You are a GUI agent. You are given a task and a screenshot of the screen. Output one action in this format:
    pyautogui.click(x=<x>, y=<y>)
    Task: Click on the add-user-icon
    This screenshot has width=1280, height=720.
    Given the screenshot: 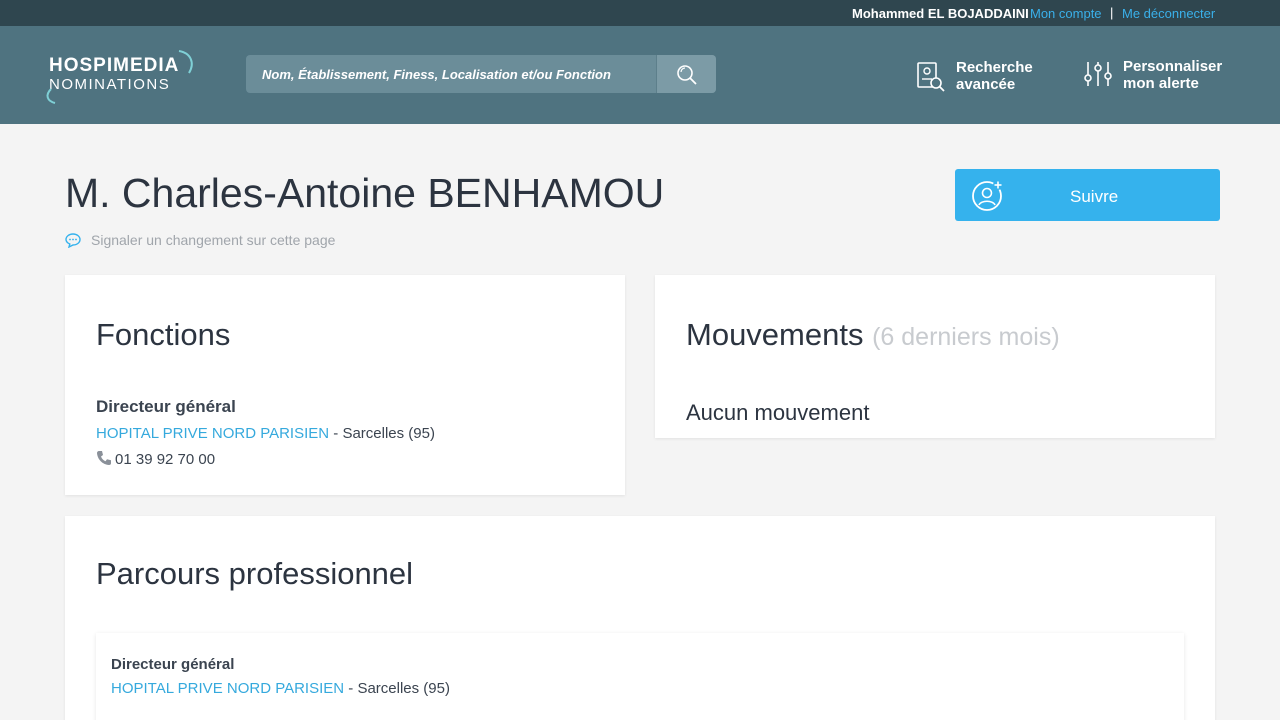 What is the action you would take?
    pyautogui.click(x=987, y=195)
    